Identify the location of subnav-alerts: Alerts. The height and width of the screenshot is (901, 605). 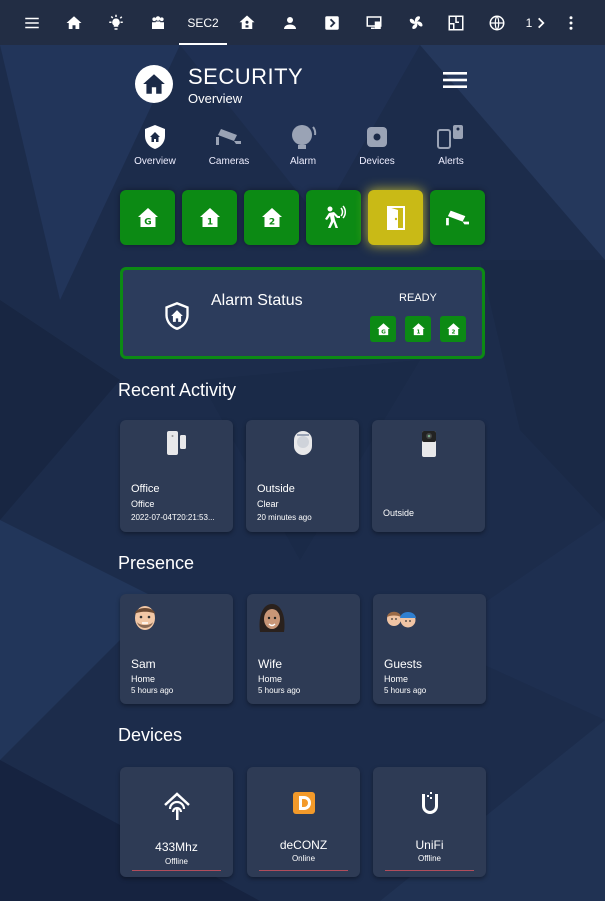
(451, 144).